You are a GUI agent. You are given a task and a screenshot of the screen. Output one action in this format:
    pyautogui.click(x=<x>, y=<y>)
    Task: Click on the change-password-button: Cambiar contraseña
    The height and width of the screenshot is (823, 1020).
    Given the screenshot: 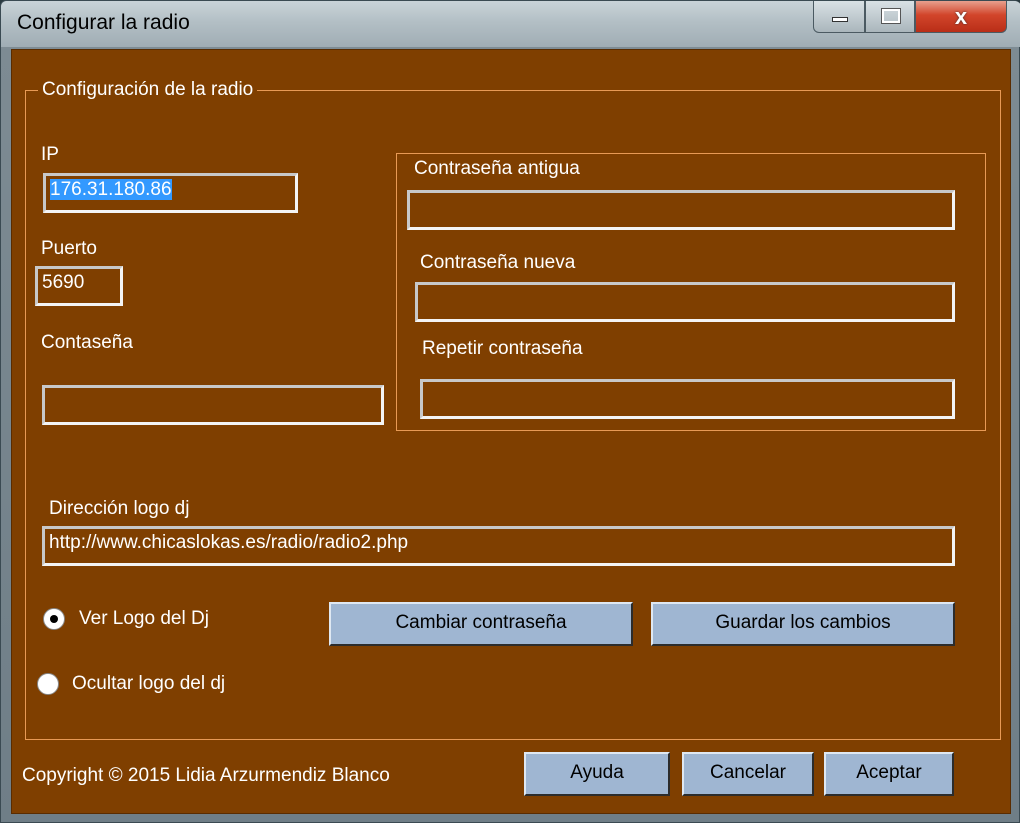 What is the action you would take?
    pyautogui.click(x=481, y=624)
    